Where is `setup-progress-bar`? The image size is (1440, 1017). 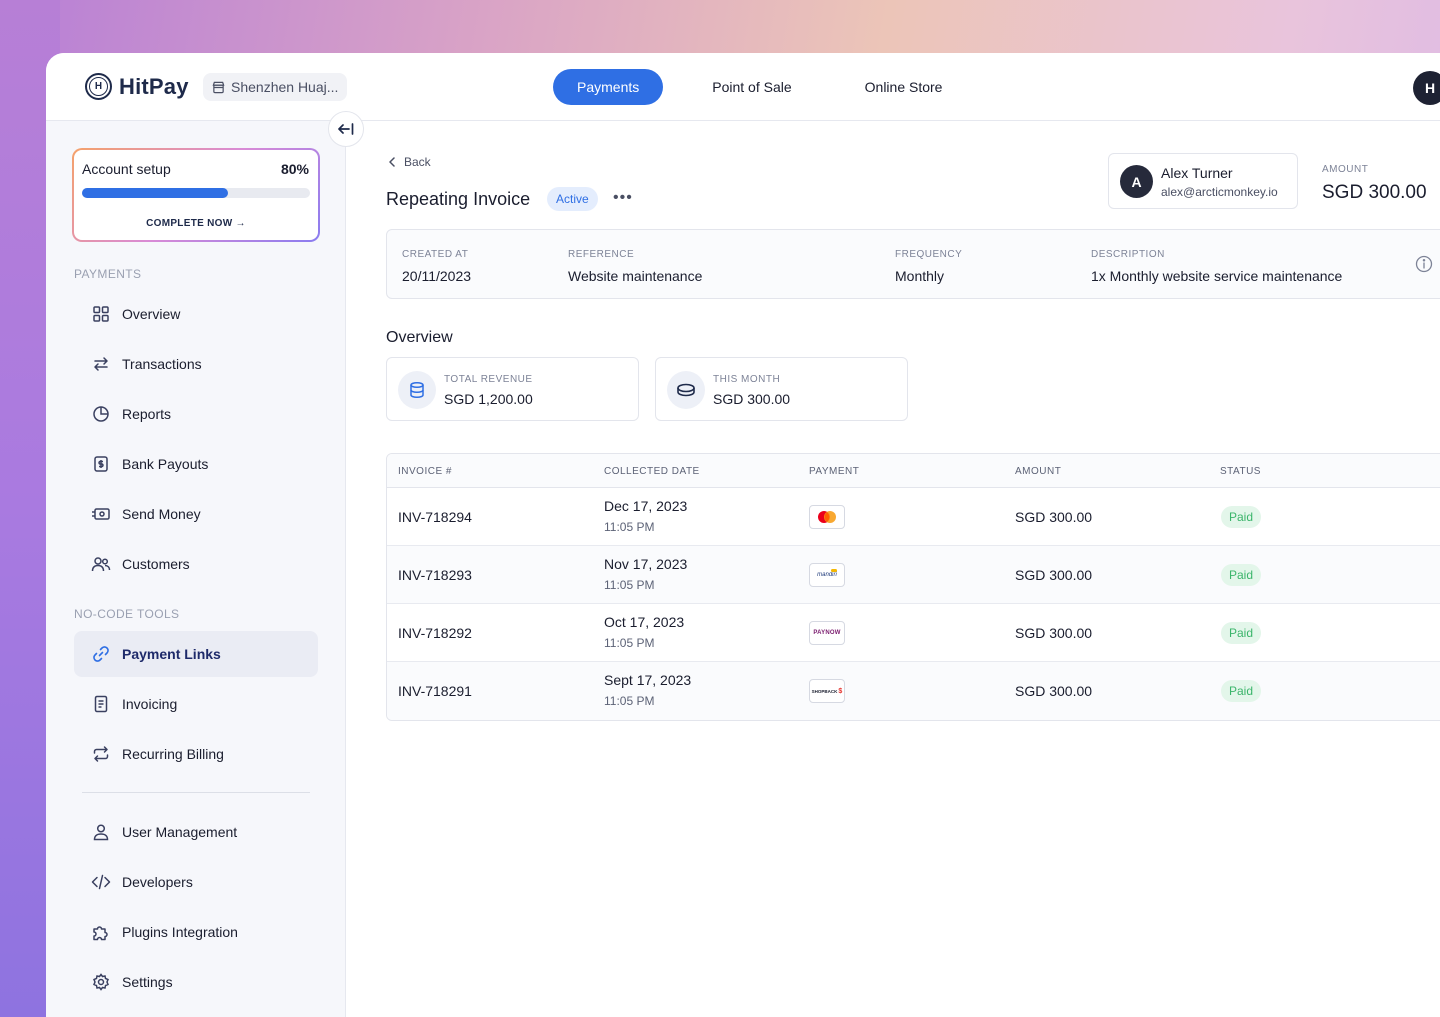 setup-progress-bar is located at coordinates (196, 193).